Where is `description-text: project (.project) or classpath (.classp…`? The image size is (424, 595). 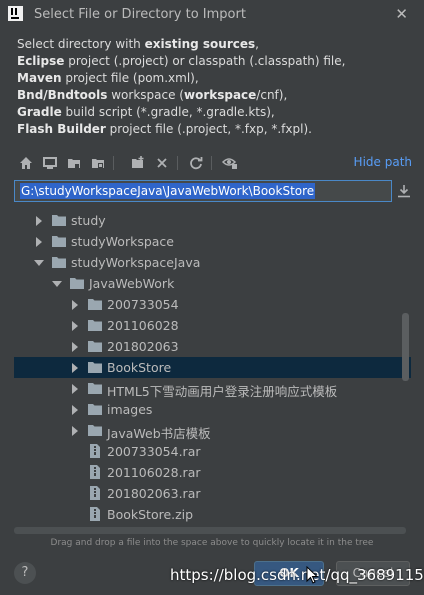 description-text: project (.project) or classpath (.classp… is located at coordinates (205, 61).